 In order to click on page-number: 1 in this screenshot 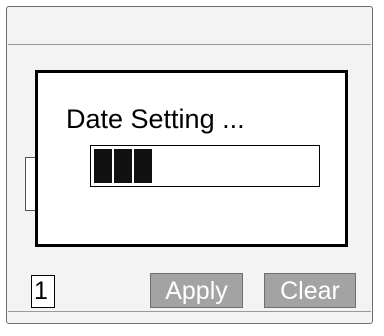, I will do `click(43, 291)`.